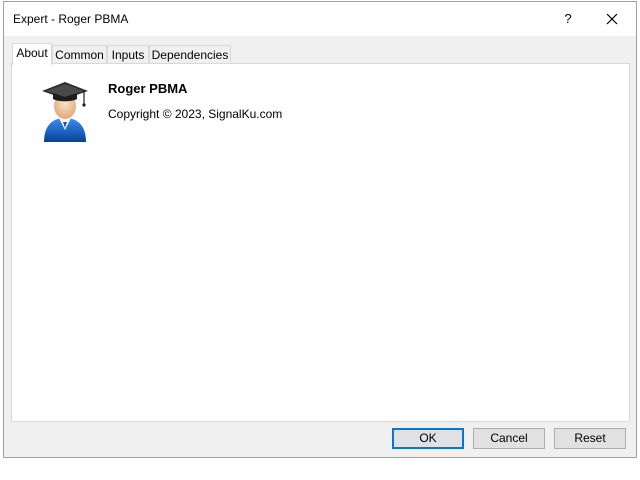 The image size is (640, 480). What do you see at coordinates (320, 19) in the screenshot?
I see `title-bar: Expert - Roger PBMA ?` at bounding box center [320, 19].